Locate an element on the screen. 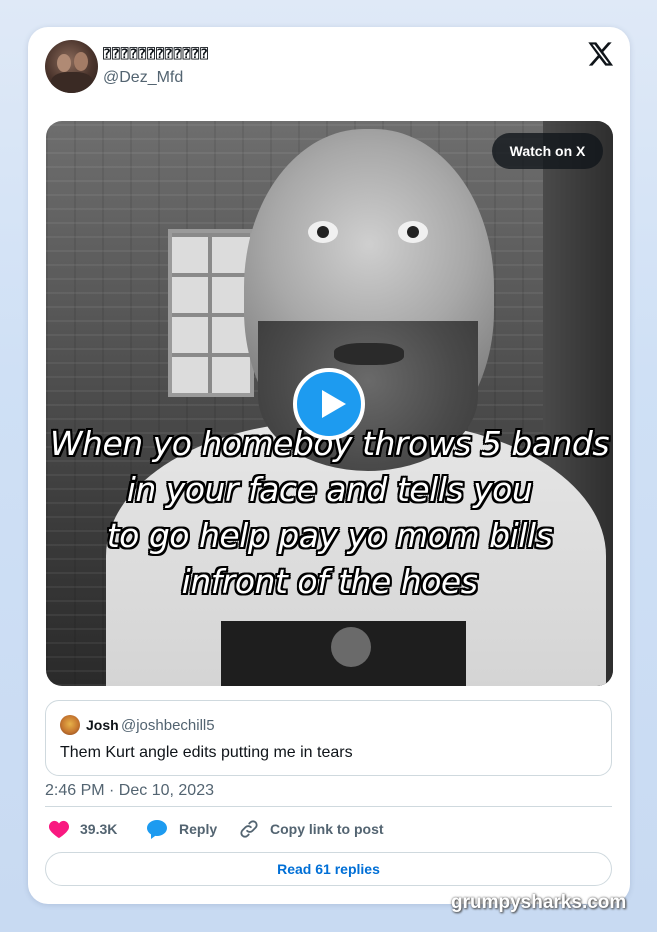  read-replies-button: Read 61 replies is located at coordinates (328, 869).